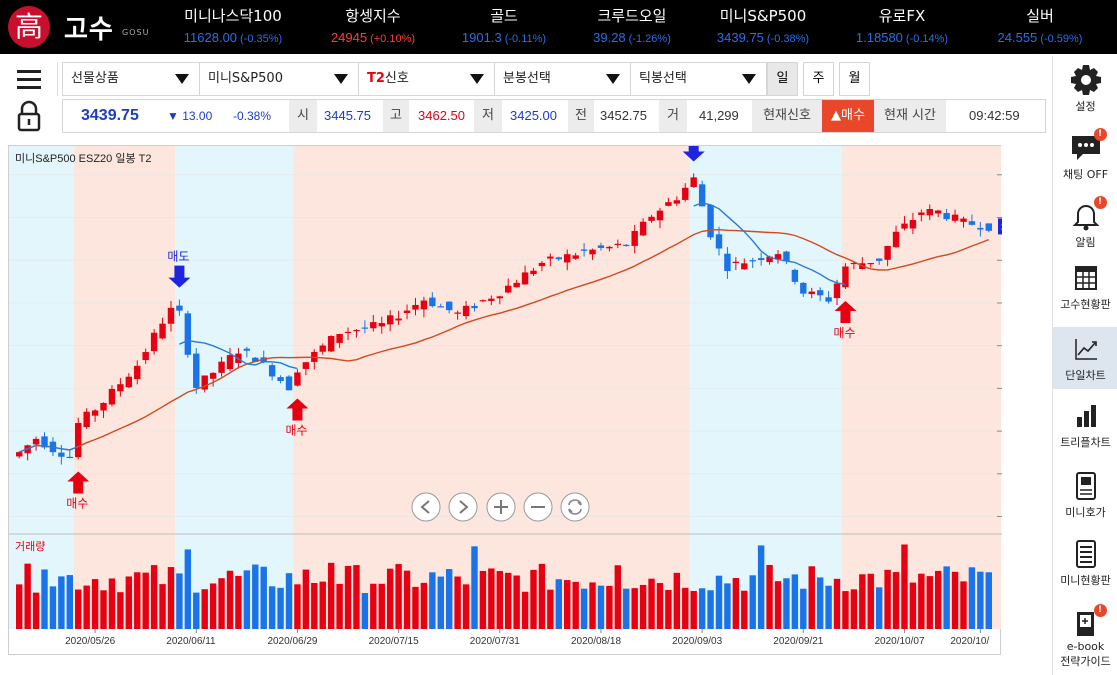  What do you see at coordinates (902, 25) in the screenshot?
I see `ticker-item: 유로FX 1.18580 (-0.14%)` at bounding box center [902, 25].